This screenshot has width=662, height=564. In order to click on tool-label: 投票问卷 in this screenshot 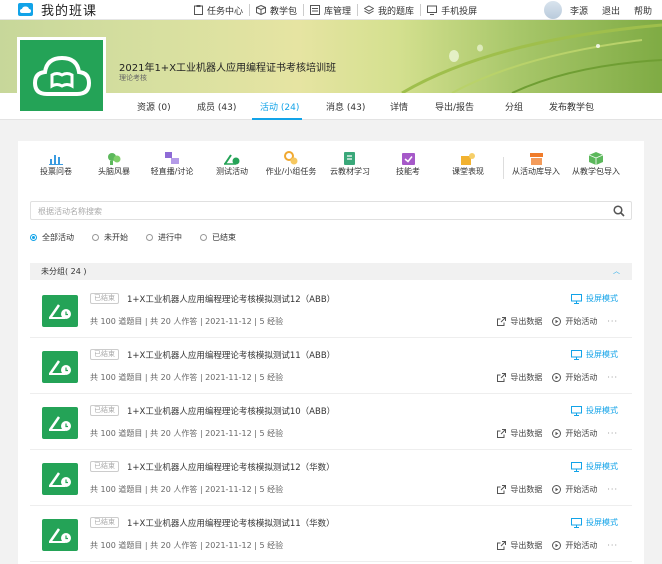, I will do `click(56, 171)`.